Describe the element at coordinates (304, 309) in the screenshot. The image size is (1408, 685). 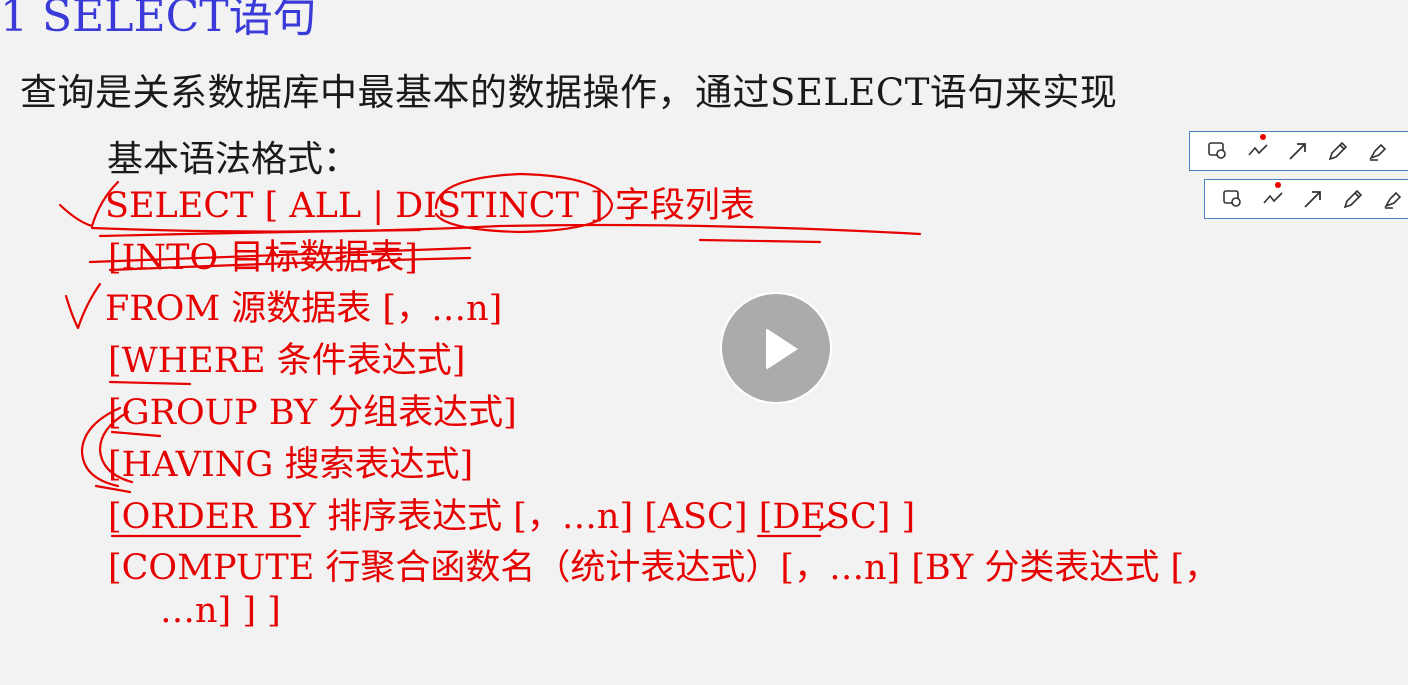
I see `syntax-line-from: FROM 源数据表 [，…n]` at that location.